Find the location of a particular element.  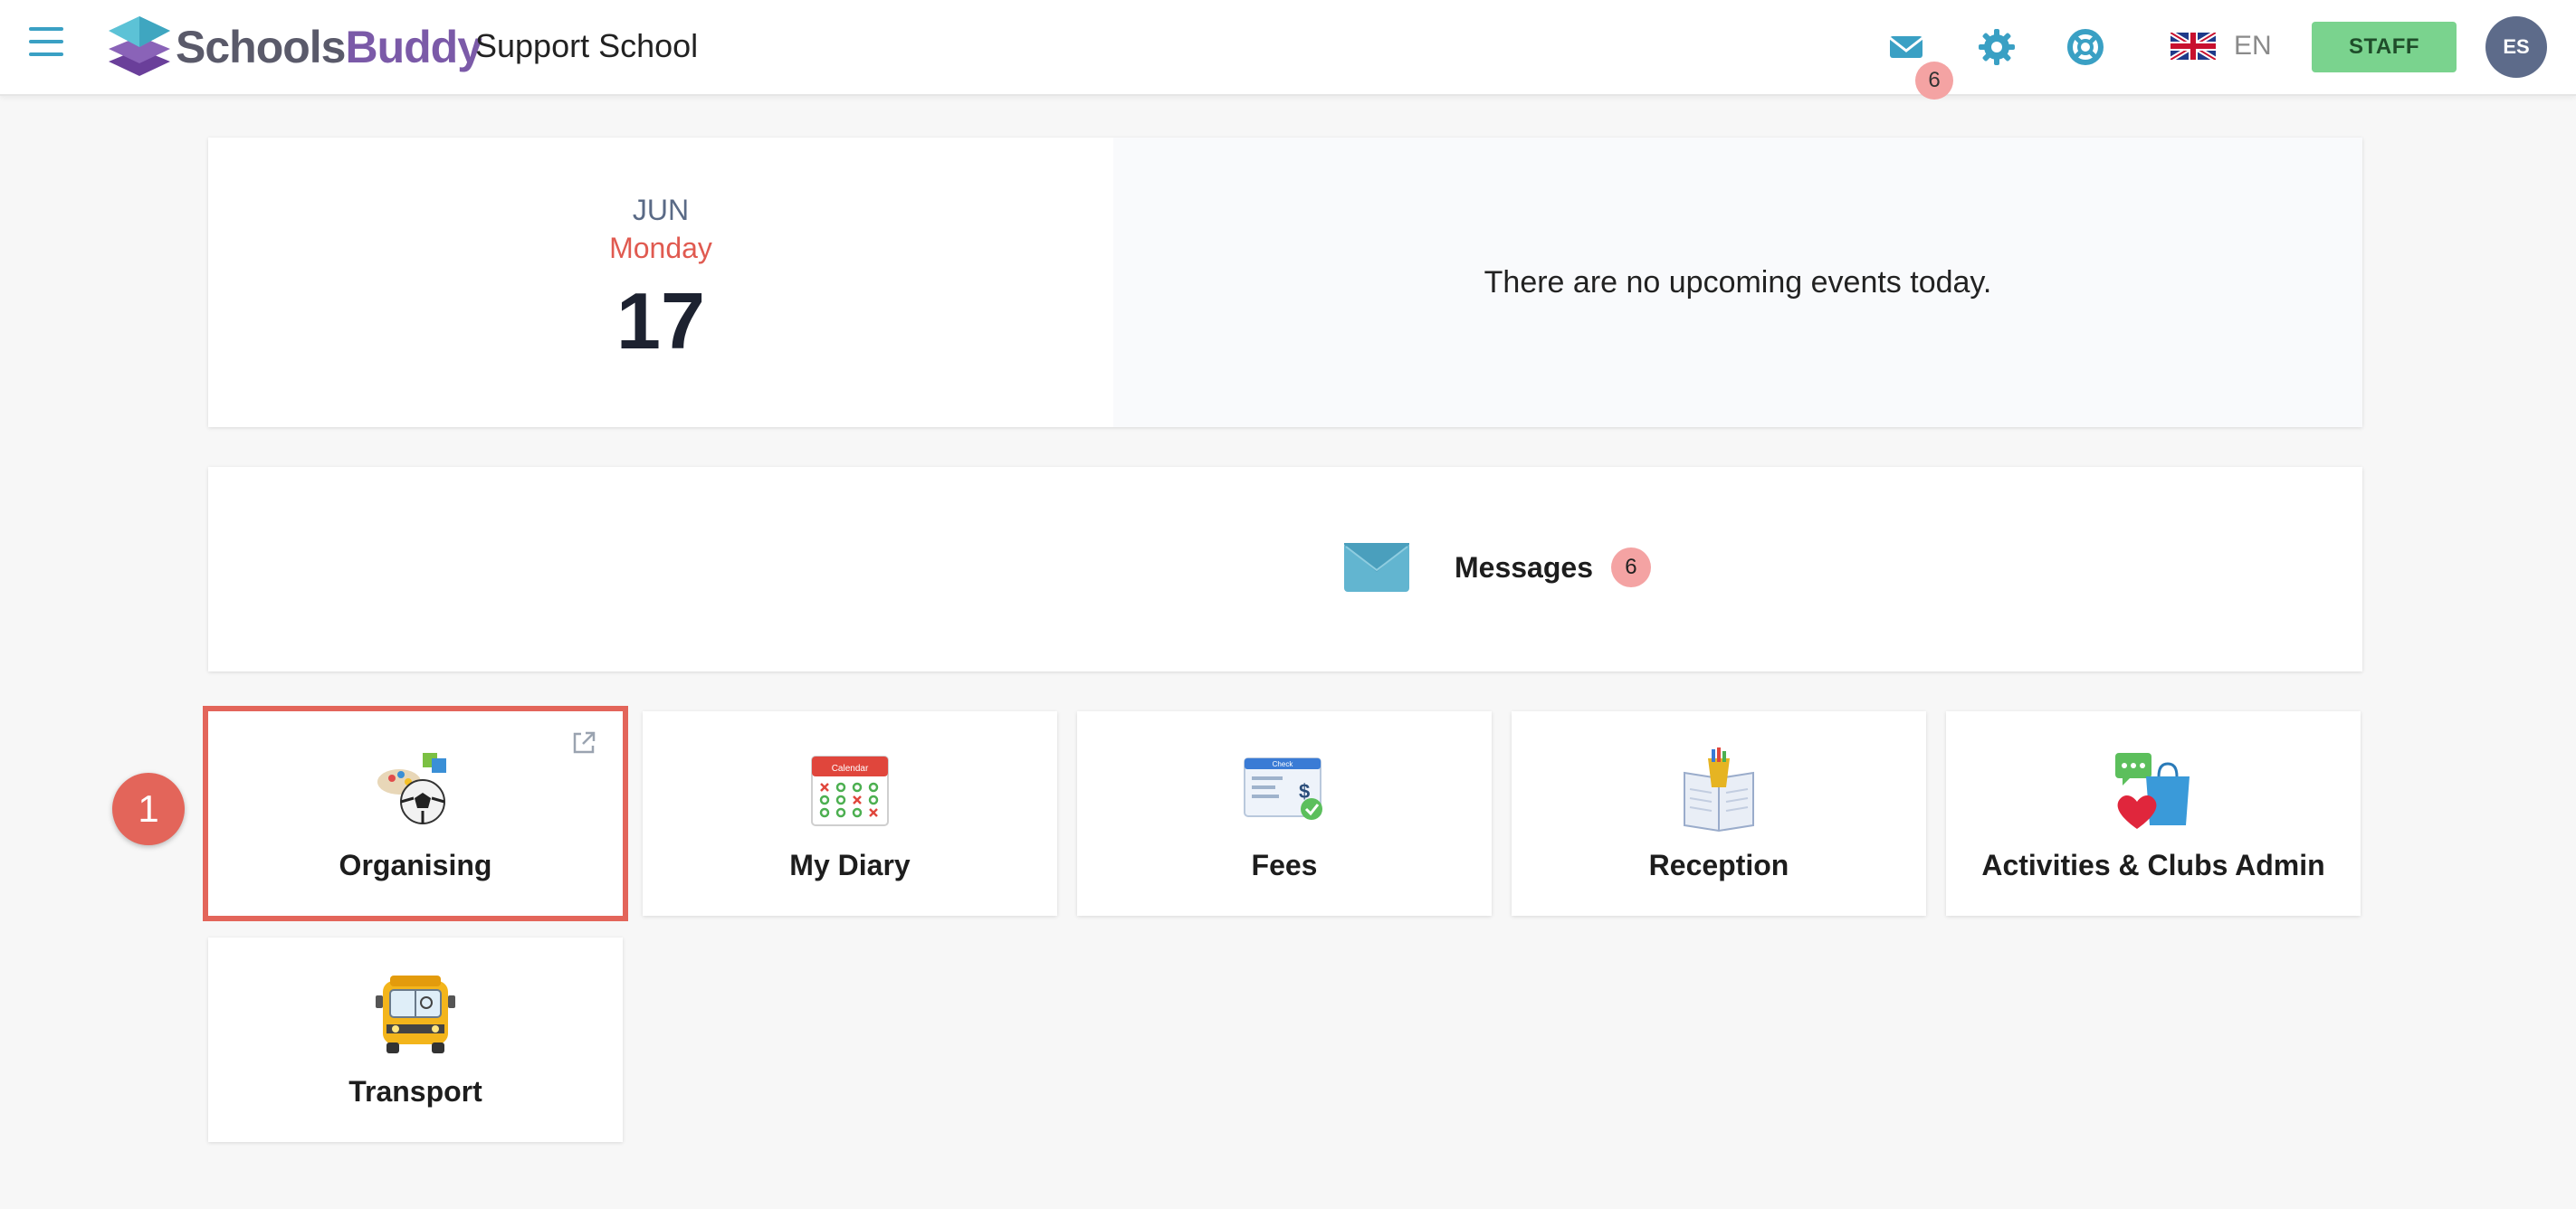

tile-label: Fees is located at coordinates (1285, 865).